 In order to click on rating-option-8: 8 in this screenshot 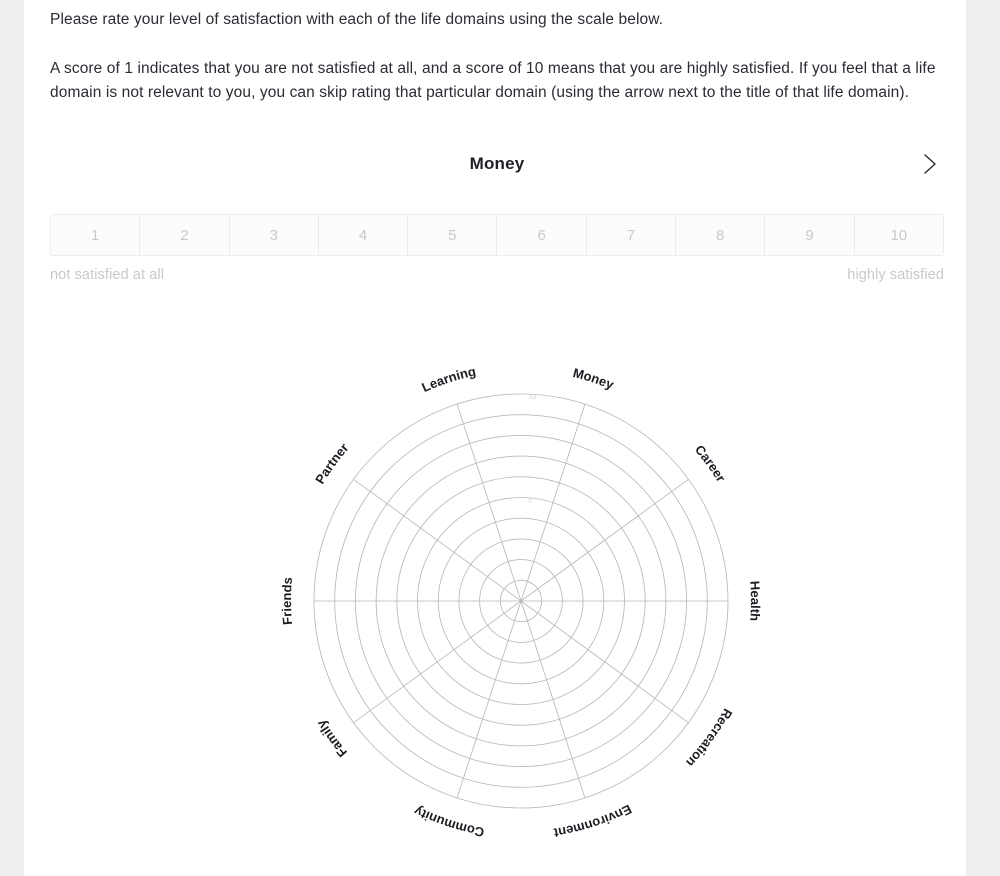, I will do `click(721, 235)`.